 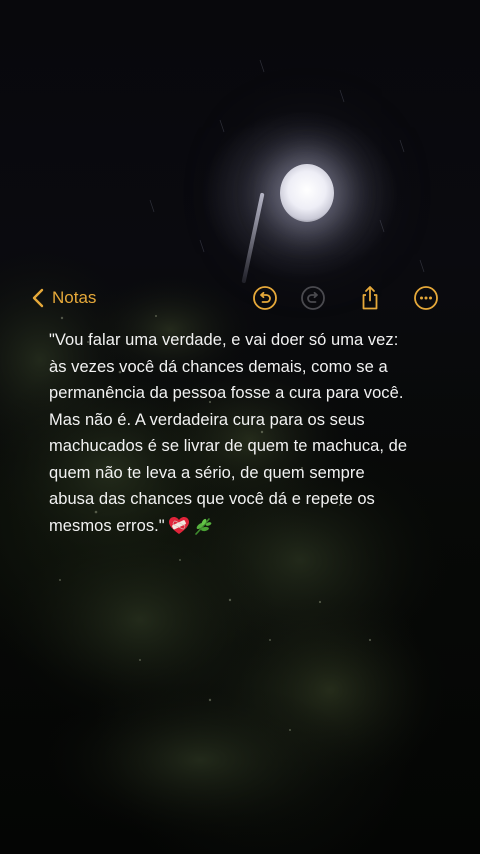 What do you see at coordinates (265, 298) in the screenshot?
I see `undo-icon` at bounding box center [265, 298].